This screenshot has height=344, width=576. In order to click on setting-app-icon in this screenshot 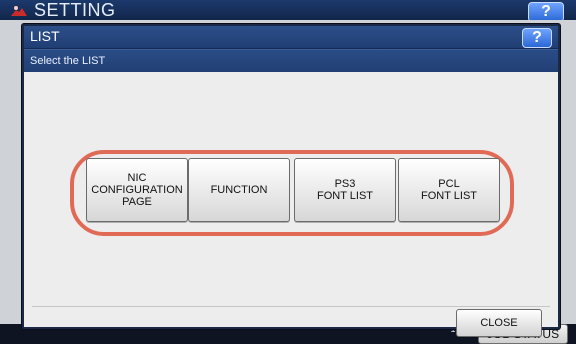, I will do `click(19, 10)`.